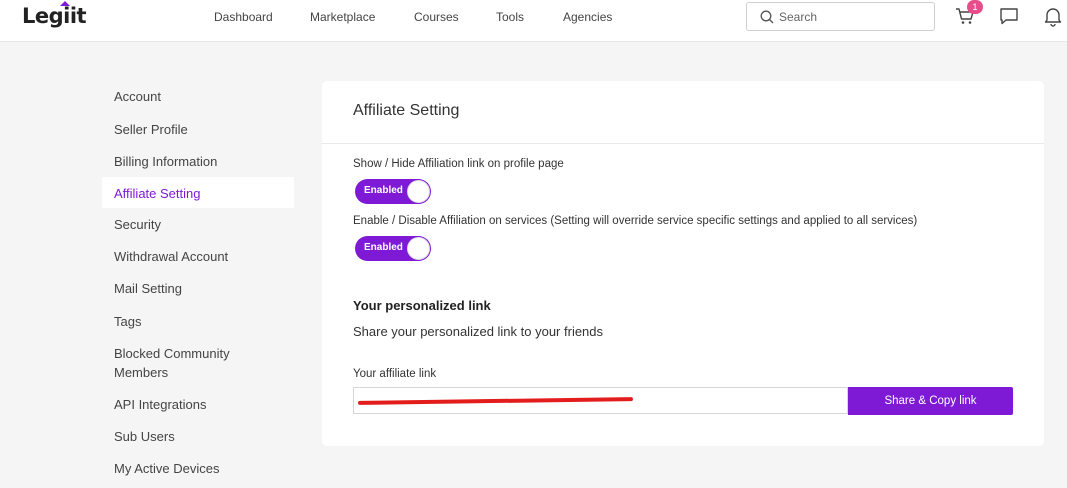 The image size is (1067, 488). What do you see at coordinates (151, 129) in the screenshot?
I see `sidebar-item-seller-profile: Seller Profile` at bounding box center [151, 129].